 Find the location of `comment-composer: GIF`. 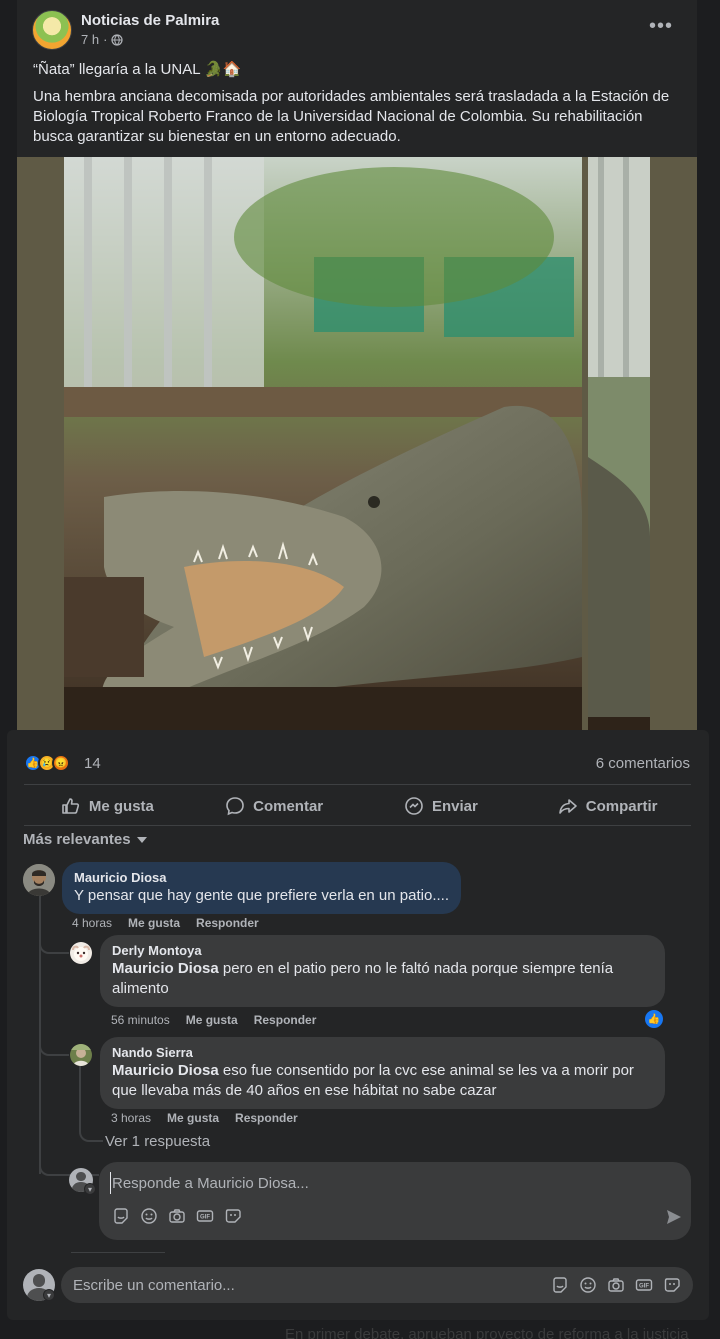

comment-composer: GIF is located at coordinates (377, 1285).